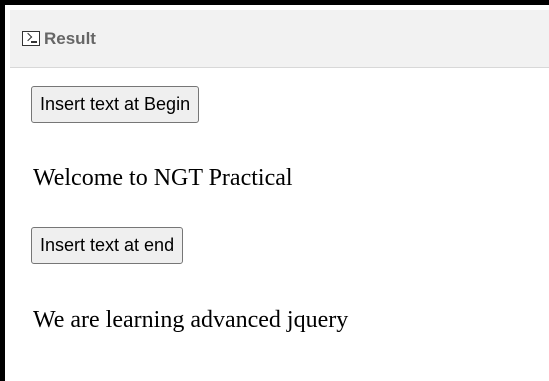 The height and width of the screenshot is (381, 549). Describe the element at coordinates (115, 104) in the screenshot. I see `insert-text-begin-button: Insert text at Begin` at that location.